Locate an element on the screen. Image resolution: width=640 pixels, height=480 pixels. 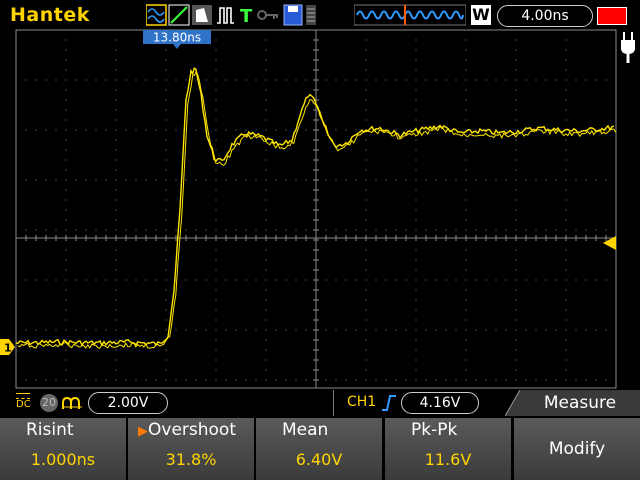
measurement-label: Risint is located at coordinates (50, 430).